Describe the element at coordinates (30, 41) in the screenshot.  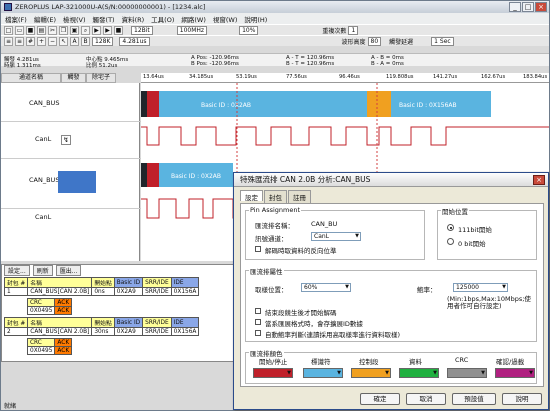
I see `grid-icon: #` at that location.